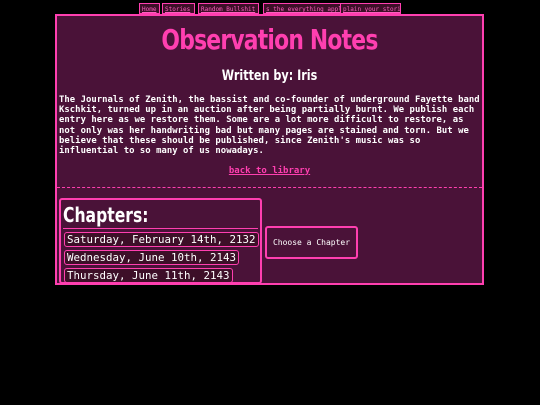  Describe the element at coordinates (149, 8) in the screenshot. I see `nav-home-link: Home` at that location.